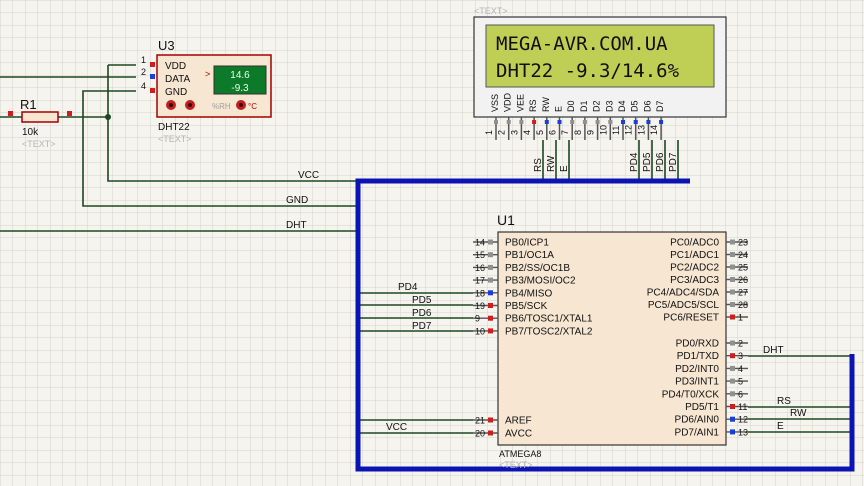  Describe the element at coordinates (683, 293) in the screenshot. I see `mcu-pin-name: PC4/ADC4/SDA` at that location.